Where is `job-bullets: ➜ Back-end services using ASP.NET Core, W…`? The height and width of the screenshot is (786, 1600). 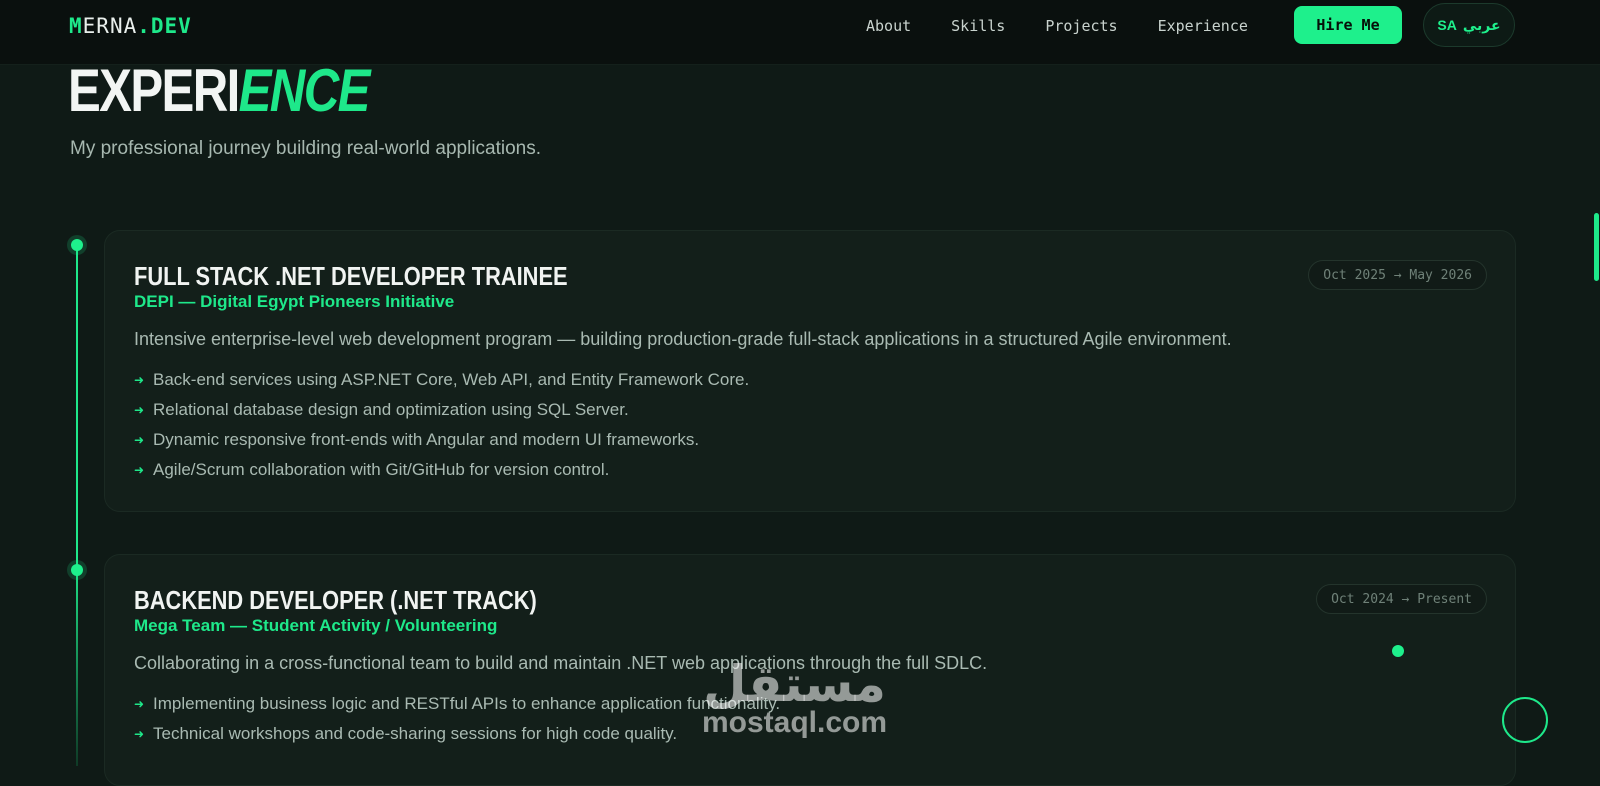
job-bullets: ➜ Back-end services using ASP.NET Core, W… is located at coordinates (441, 425).